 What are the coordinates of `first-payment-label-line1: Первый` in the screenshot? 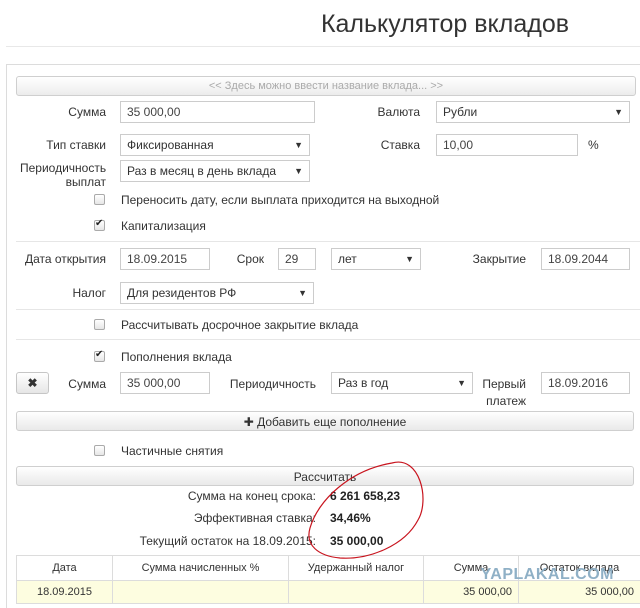 It's located at (504, 384).